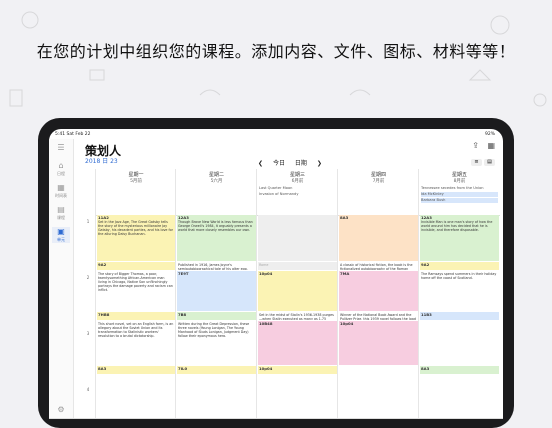 The width and height of the screenshot is (552, 428). Describe the element at coordinates (489, 162) in the screenshot. I see `list-view-button: ▤` at that location.